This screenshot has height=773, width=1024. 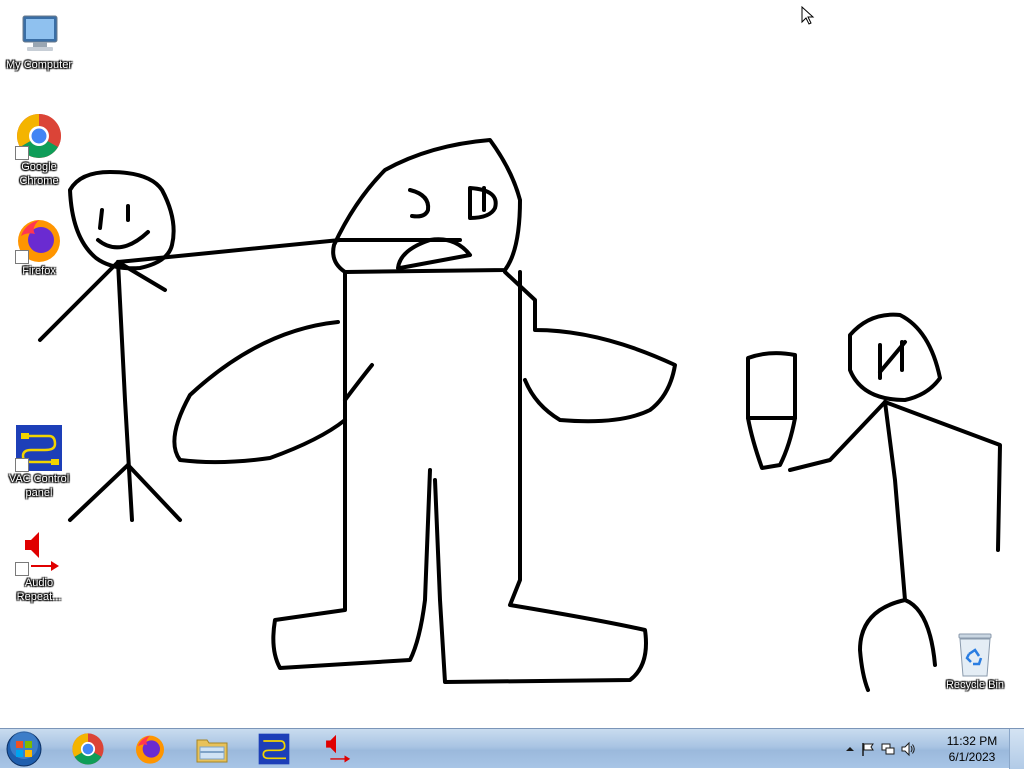 I want to click on desktop-icon-label: VAC Control panel, so click(x=39, y=486).